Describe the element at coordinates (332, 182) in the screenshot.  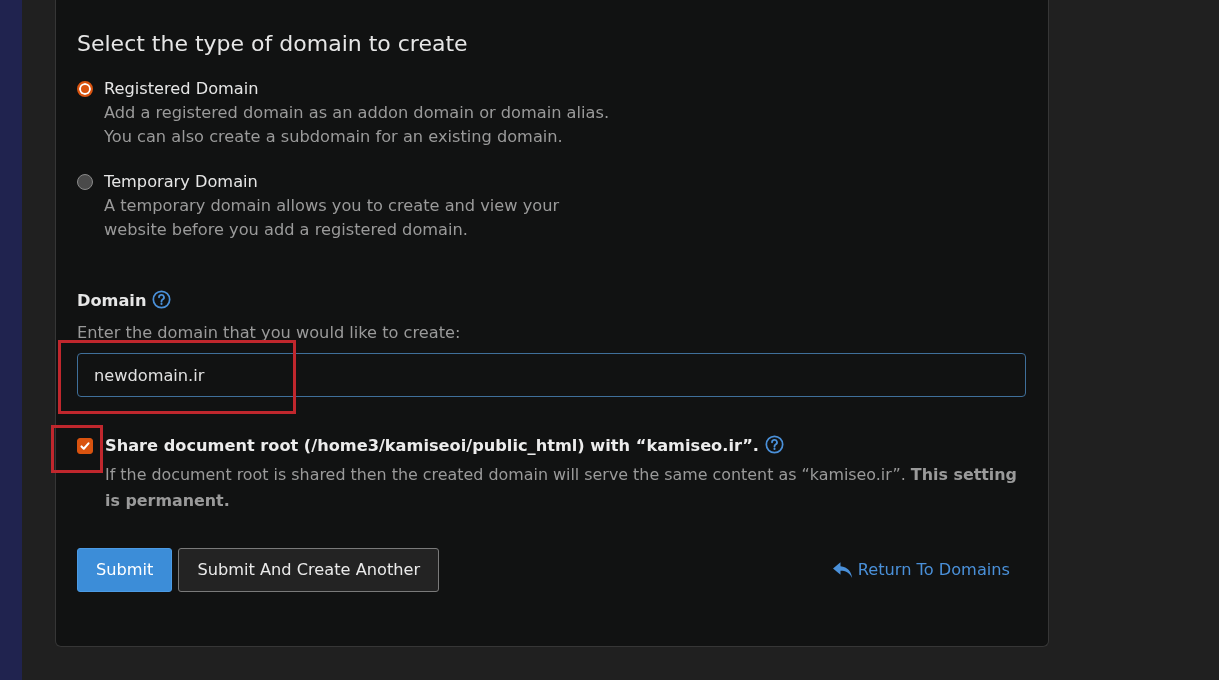
I see `option-label: Temporary Domain` at that location.